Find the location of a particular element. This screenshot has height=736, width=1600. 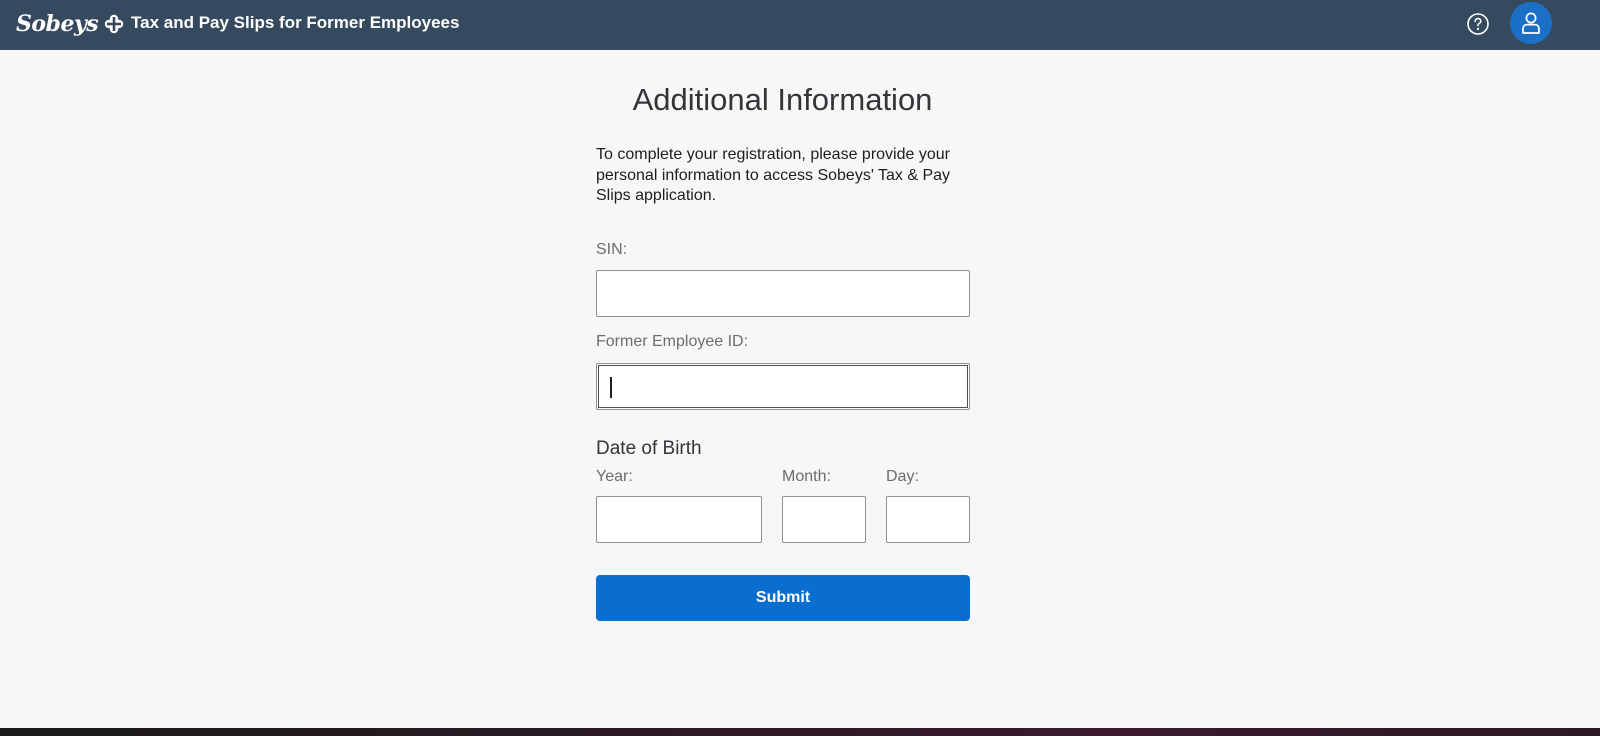

logo-clover-icon is located at coordinates (114, 24).